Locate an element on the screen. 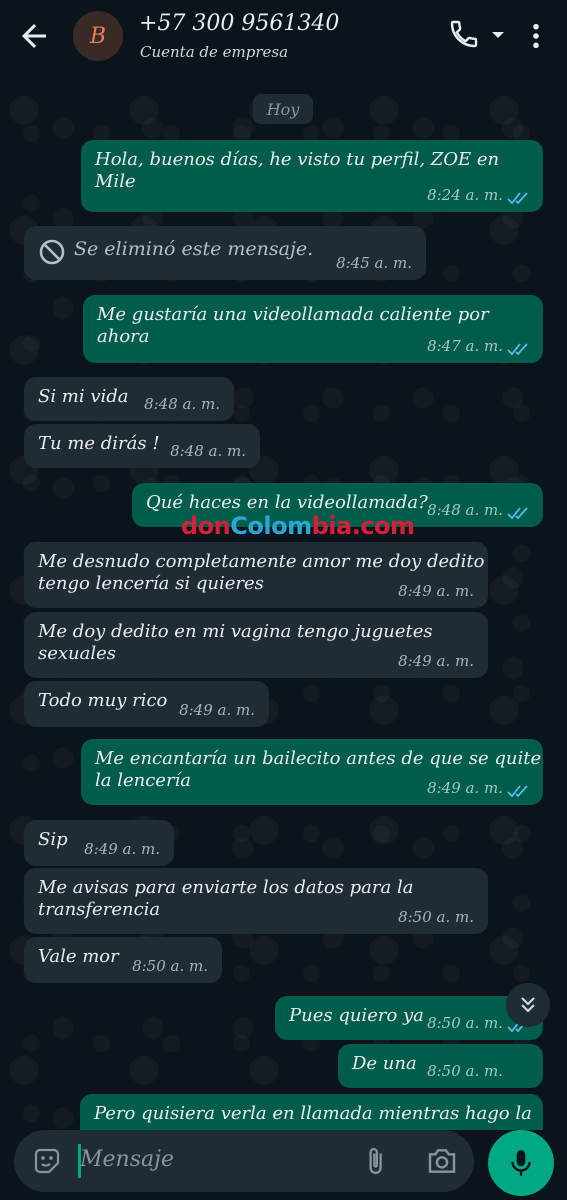 Image resolution: width=567 pixels, height=1200 pixels. message-incoming-deleted: Se eliminó este mensaje. 8:45 a. m. is located at coordinates (225, 253).